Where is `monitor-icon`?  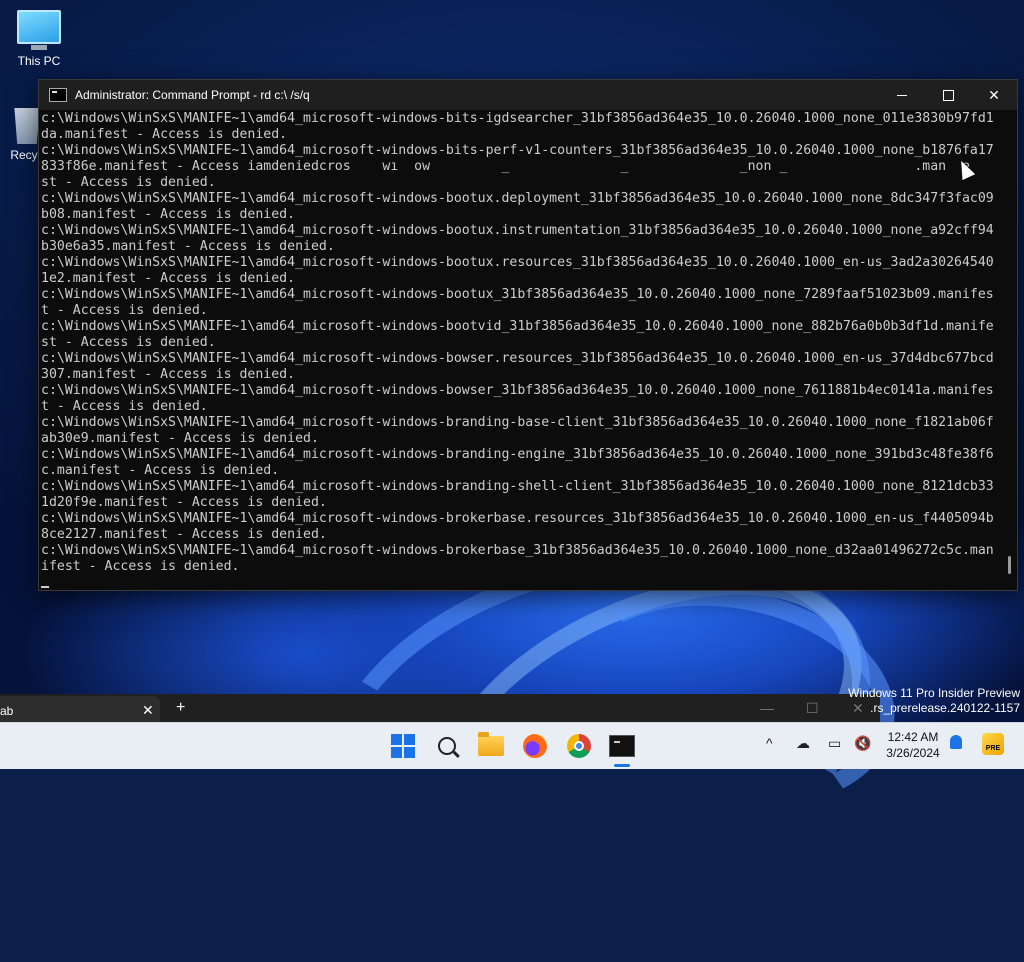 monitor-icon is located at coordinates (39, 30).